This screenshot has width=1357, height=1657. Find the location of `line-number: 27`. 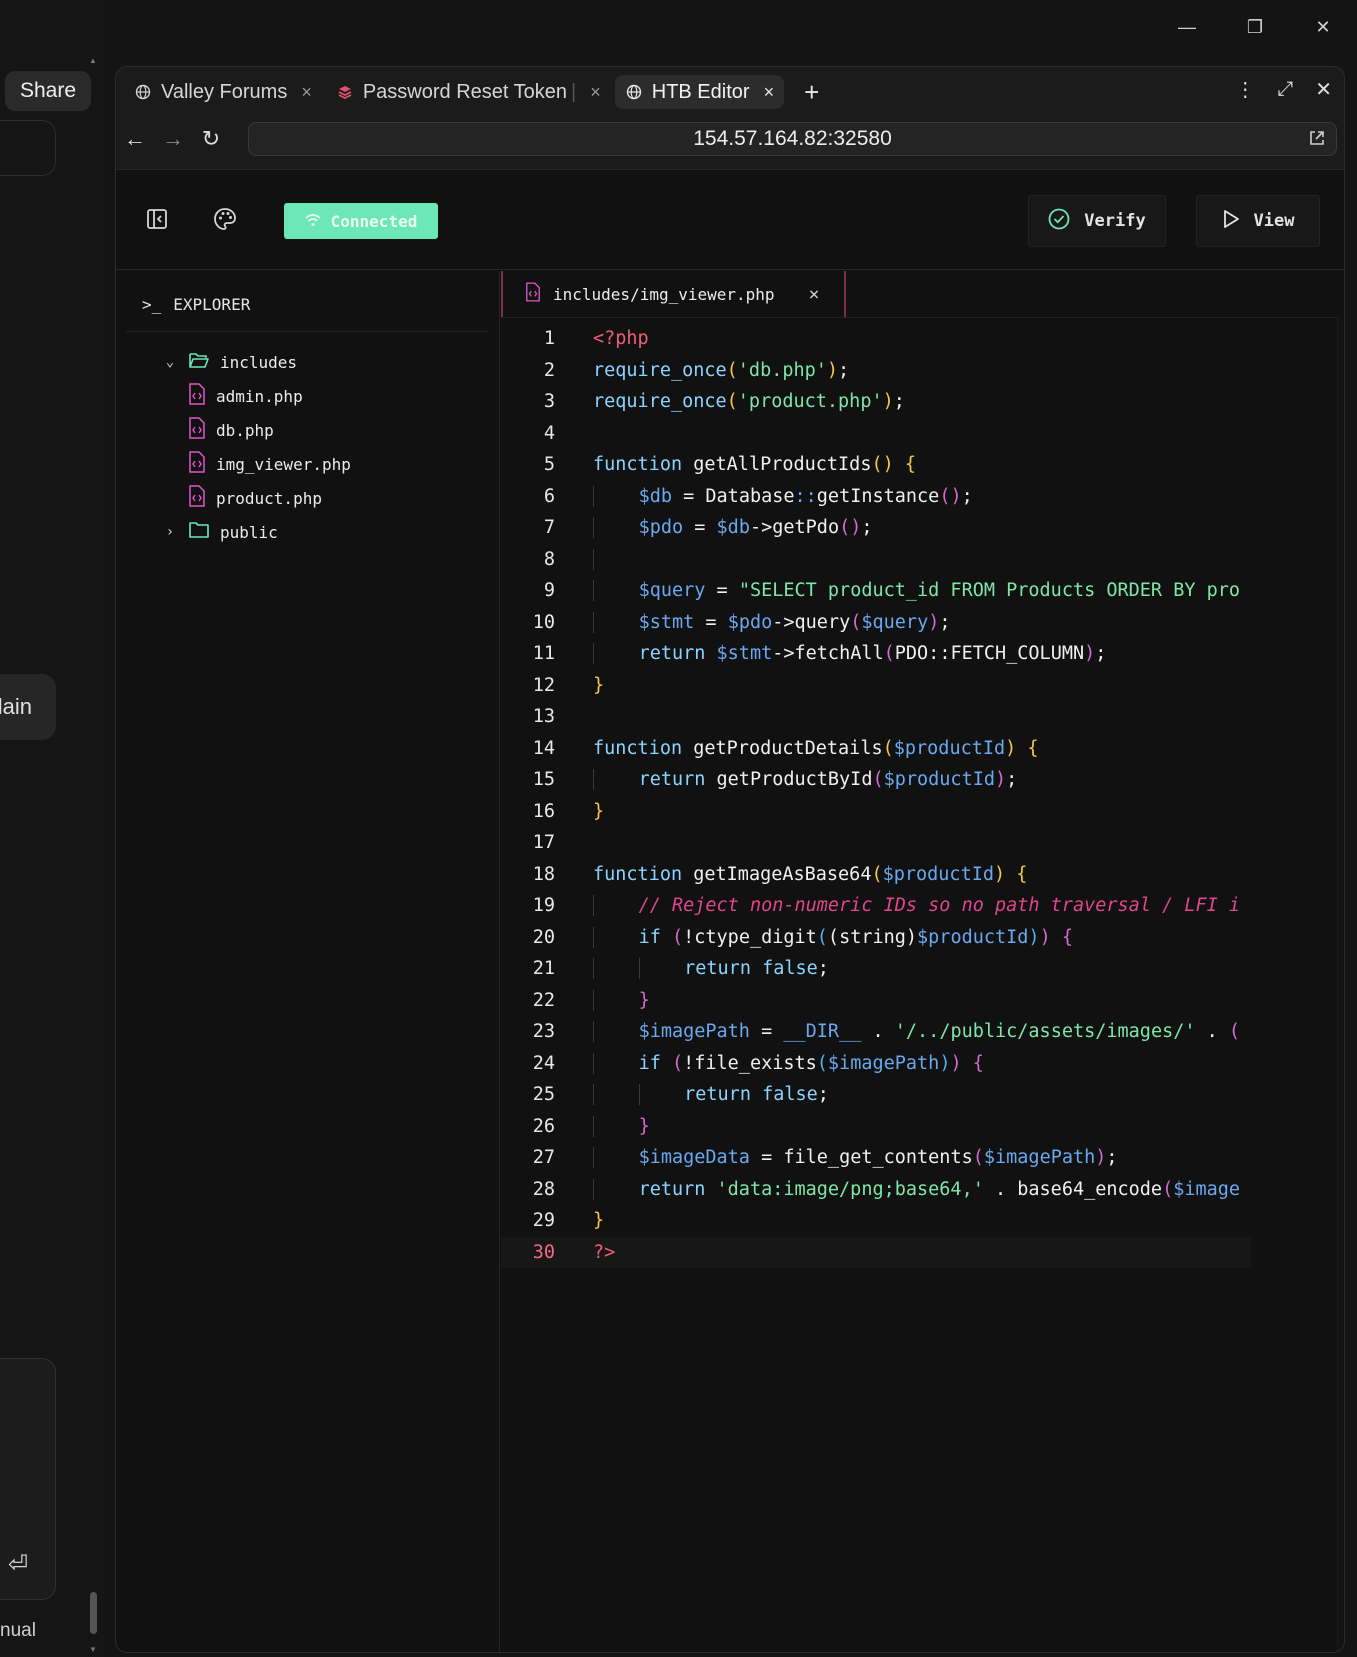

line-number: 27 is located at coordinates (543, 1158).